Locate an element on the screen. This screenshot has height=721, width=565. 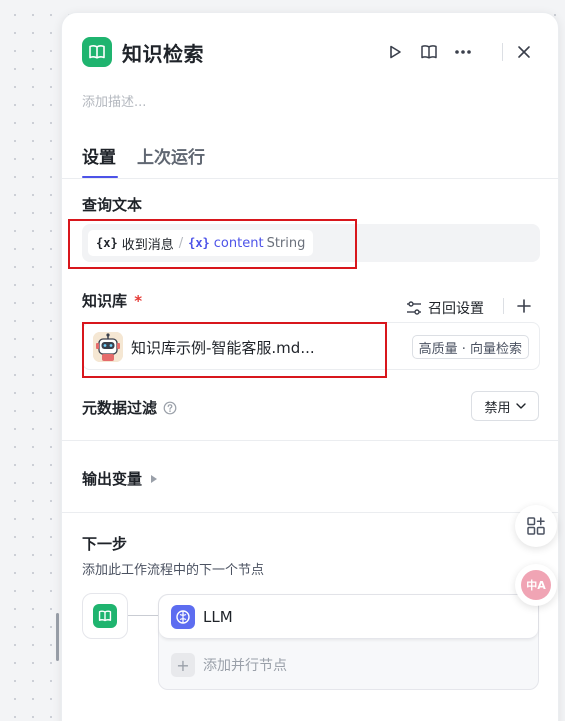
node-connector-line is located at coordinates (144, 615).